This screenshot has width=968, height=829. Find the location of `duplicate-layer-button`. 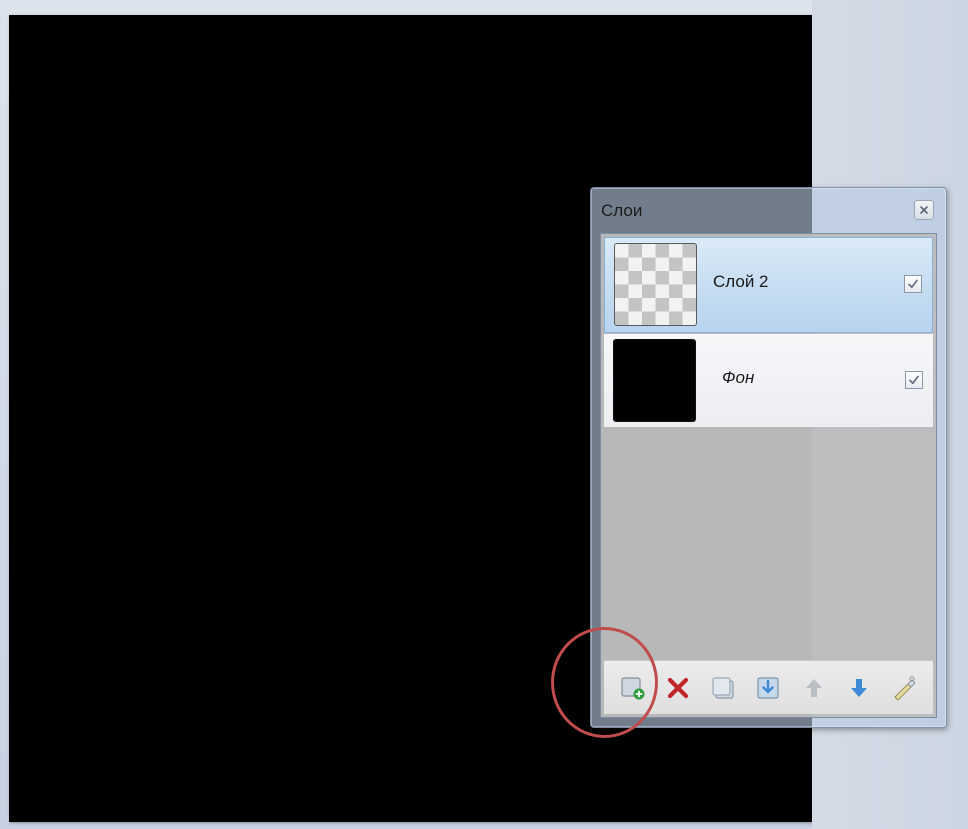

duplicate-layer-button is located at coordinates (723, 688).